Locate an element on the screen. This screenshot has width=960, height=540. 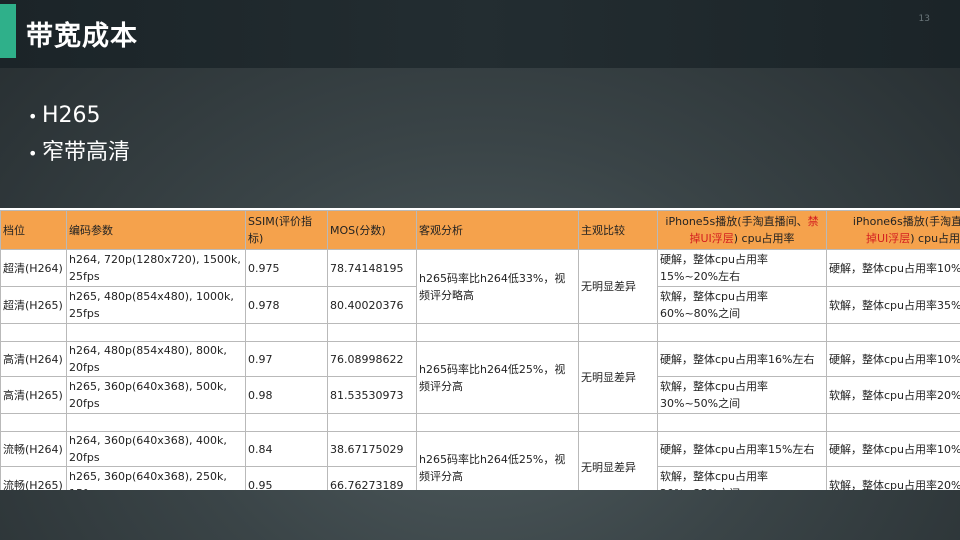
header-iphone6s-cpu: iPhone6s播放(手淘直播间掉UI浮层) cpu占用率 is located at coordinates (893, 230).